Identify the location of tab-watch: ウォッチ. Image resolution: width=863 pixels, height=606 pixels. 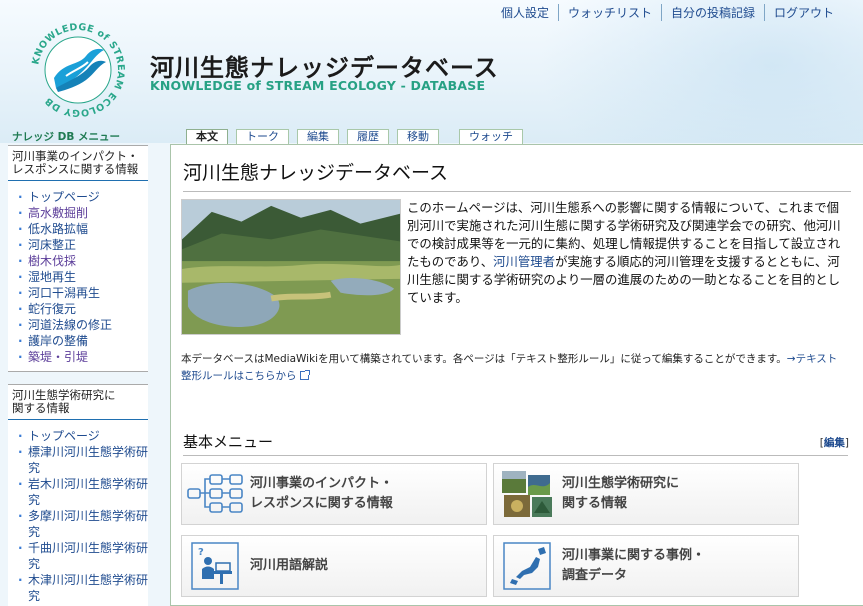
(491, 136).